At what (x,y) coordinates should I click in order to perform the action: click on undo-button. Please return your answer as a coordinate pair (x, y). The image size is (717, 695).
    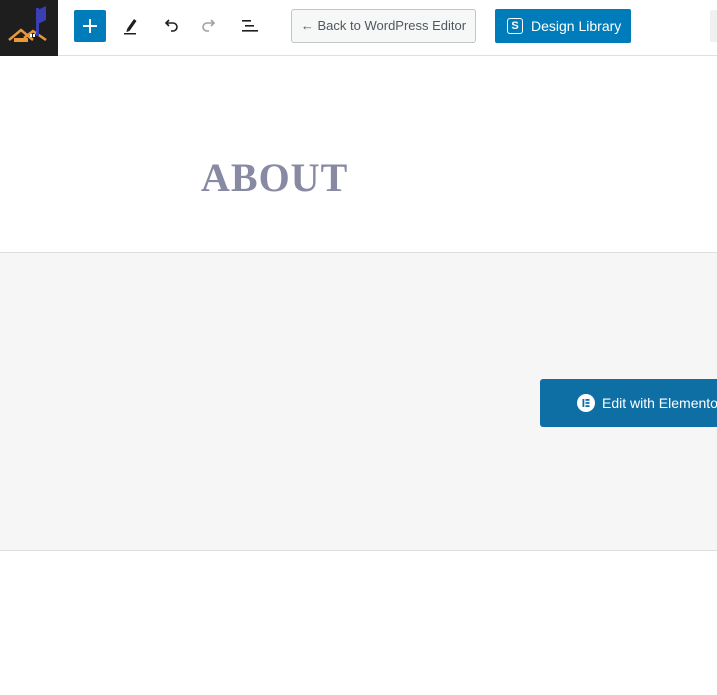
    Looking at the image, I should click on (170, 26).